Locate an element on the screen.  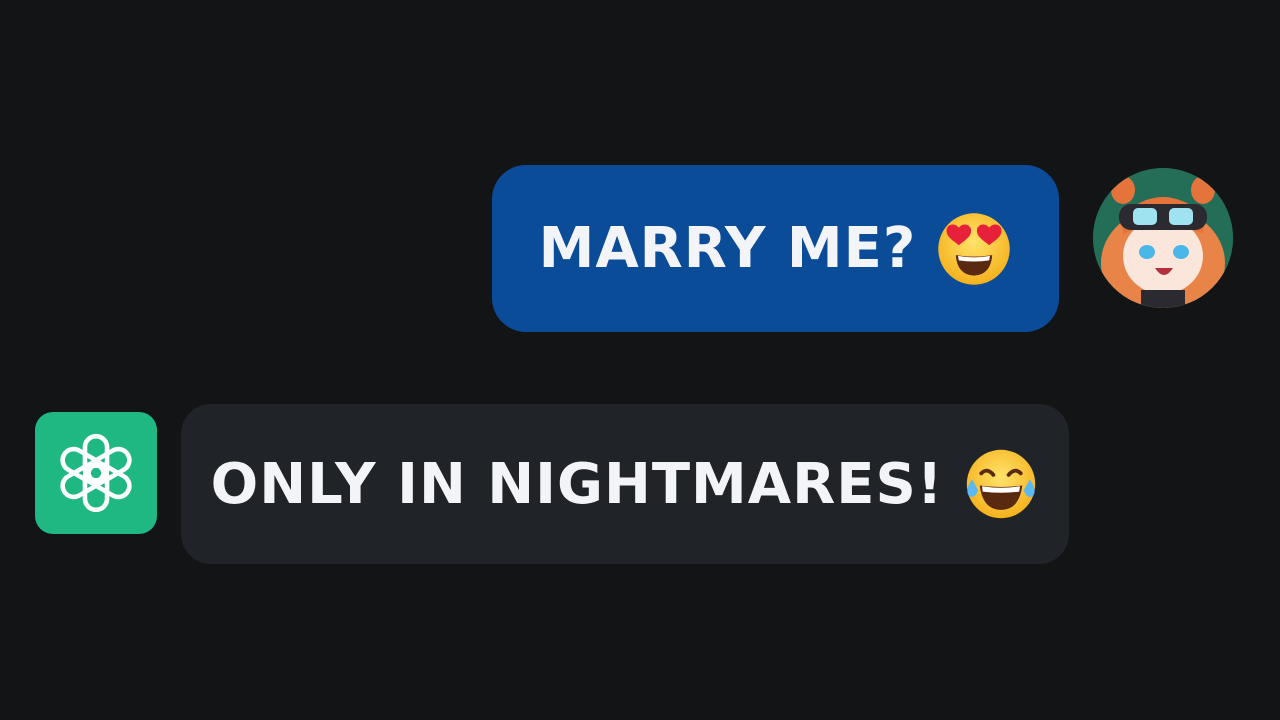
user-avatar is located at coordinates (1163, 238).